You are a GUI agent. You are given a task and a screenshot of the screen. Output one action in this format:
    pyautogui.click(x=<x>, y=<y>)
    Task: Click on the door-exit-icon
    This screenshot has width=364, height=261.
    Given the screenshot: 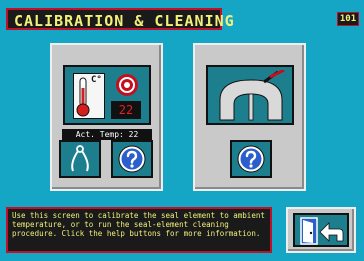 What is the action you would take?
    pyautogui.click(x=309, y=231)
    